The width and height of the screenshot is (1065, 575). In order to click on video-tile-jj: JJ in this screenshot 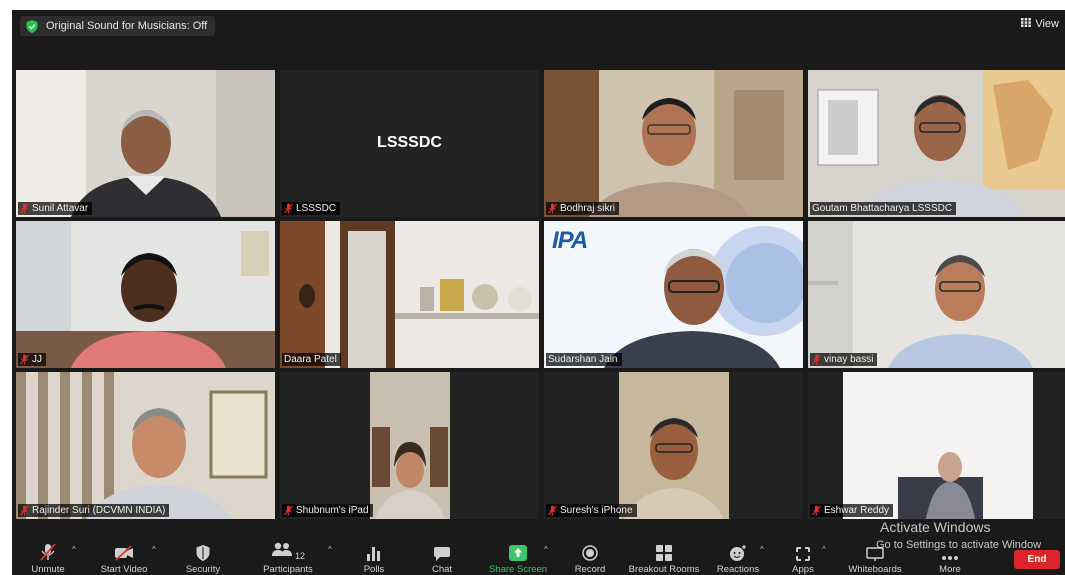, I will do `click(145, 294)`.